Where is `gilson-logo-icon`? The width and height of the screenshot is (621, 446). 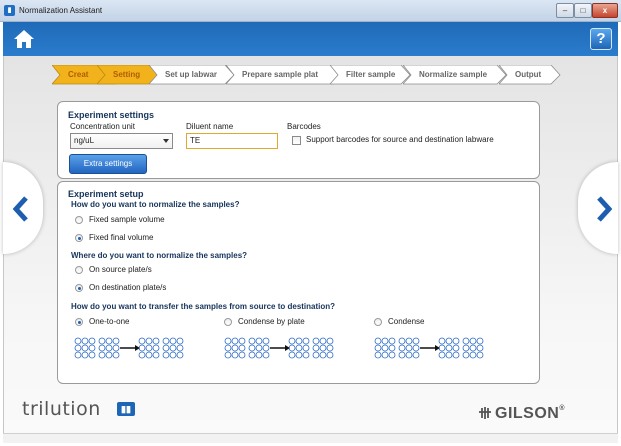
gilson-logo-icon is located at coordinates (485, 413).